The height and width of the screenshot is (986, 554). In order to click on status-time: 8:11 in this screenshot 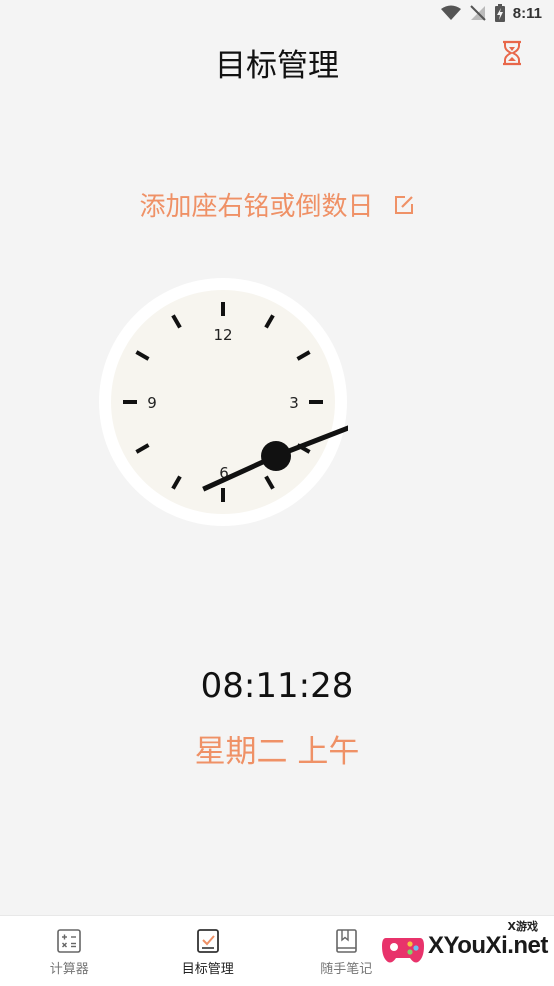, I will do `click(527, 13)`.